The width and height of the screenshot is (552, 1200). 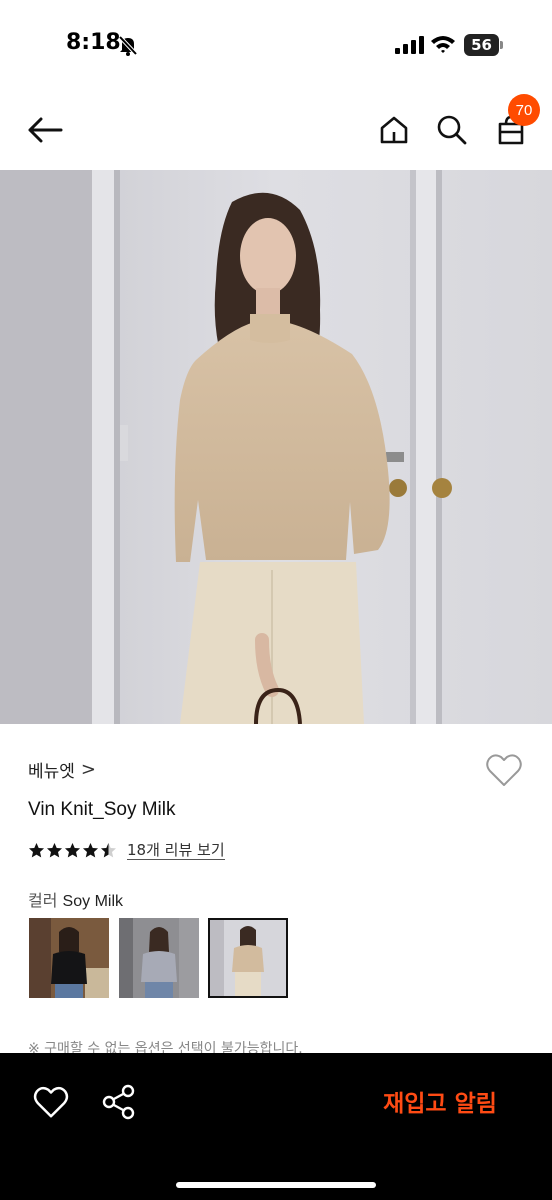 I want to click on arrow-left-icon, so click(x=45, y=130).